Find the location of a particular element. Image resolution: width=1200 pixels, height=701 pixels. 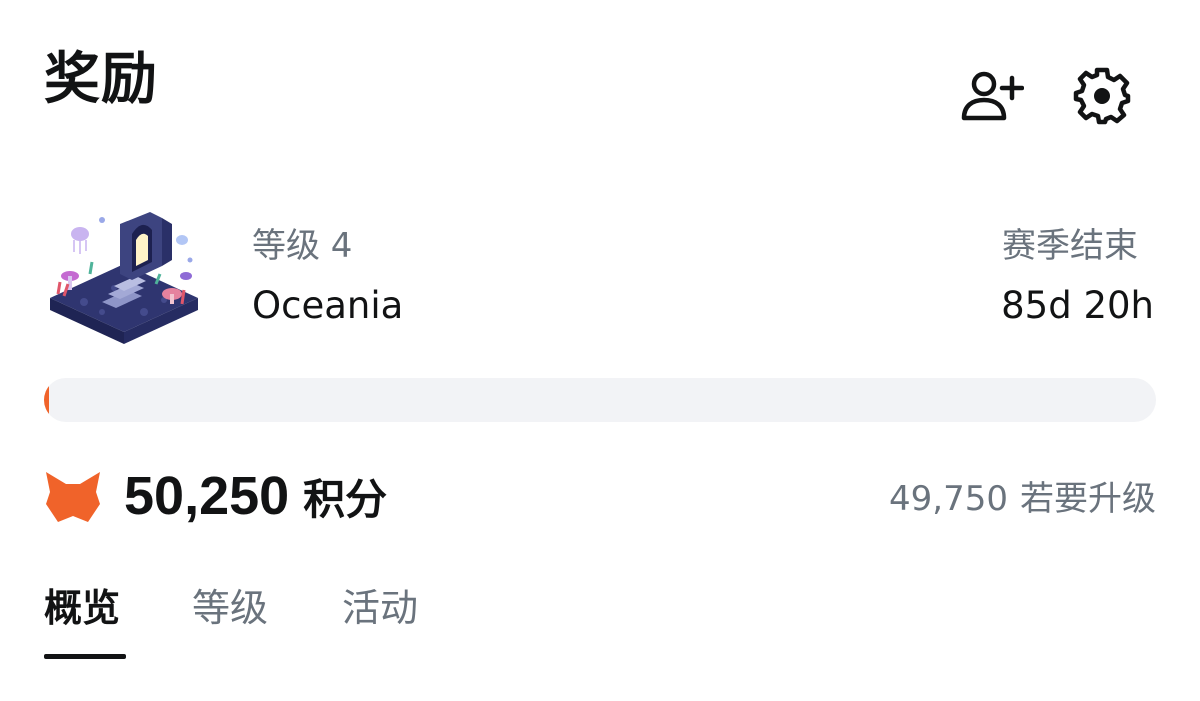

points-summary: 50,250 积分 is located at coordinates (255, 498).